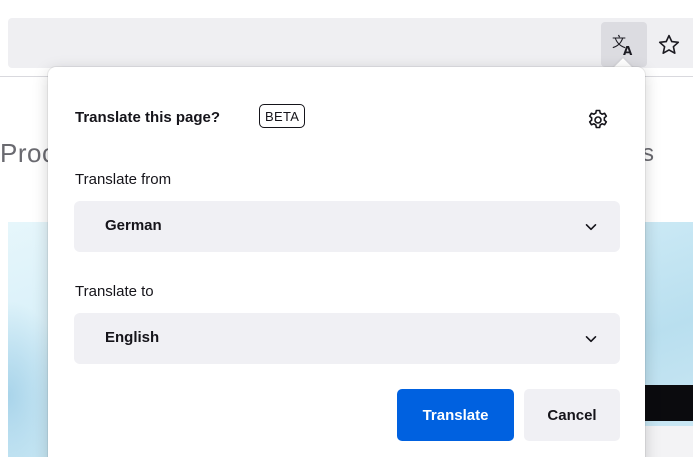  Describe the element at coordinates (347, 338) in the screenshot. I see `translate-to-select: English` at that location.